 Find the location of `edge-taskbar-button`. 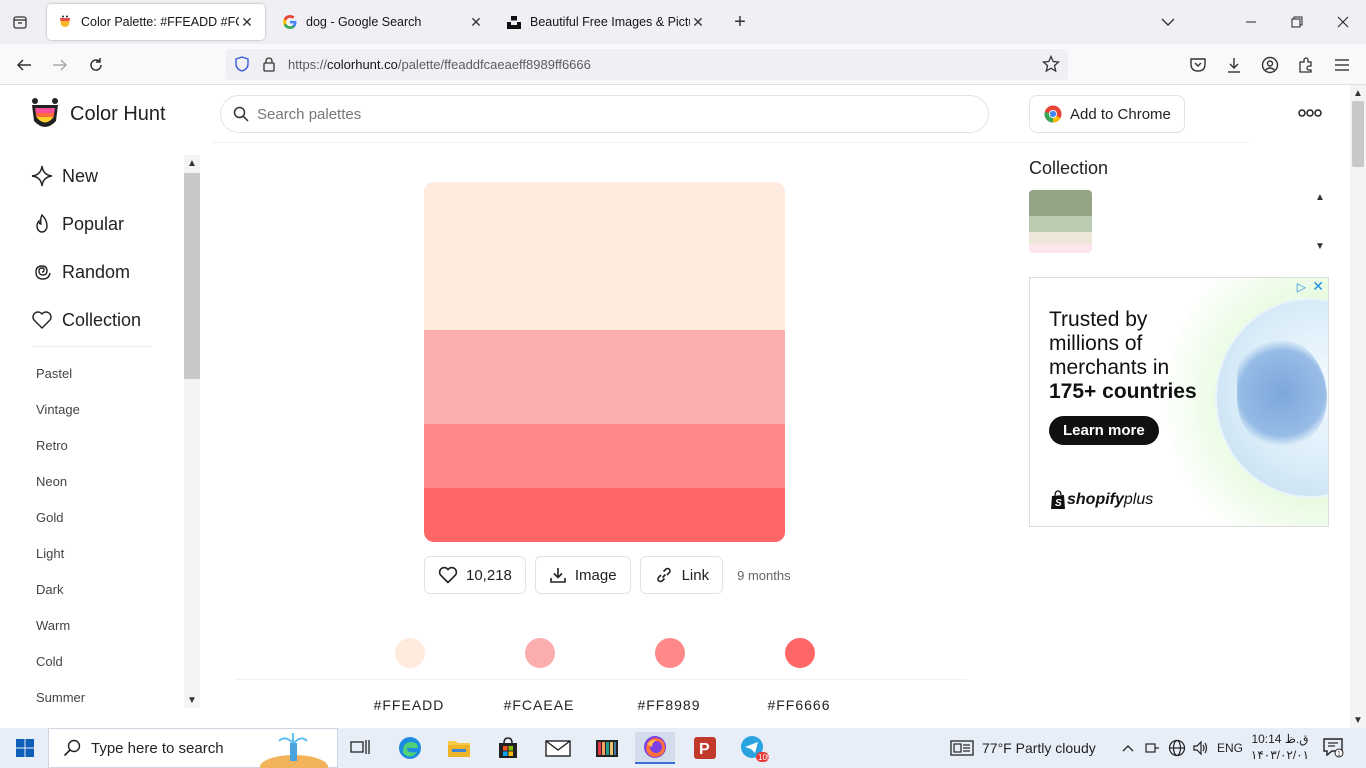

edge-taskbar-button is located at coordinates (410, 748).